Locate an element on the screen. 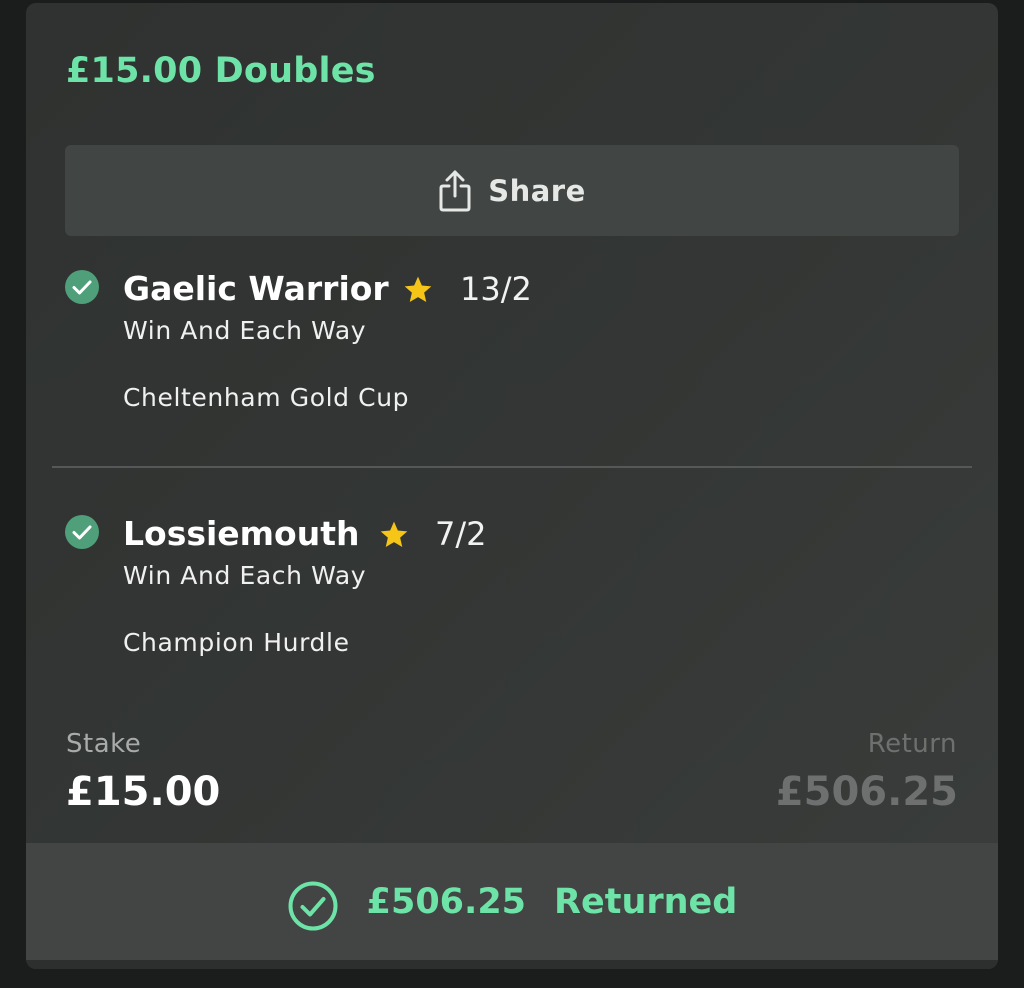 This screenshot has width=1024, height=988. selection-event: Champion Hurdle is located at coordinates (236, 642).